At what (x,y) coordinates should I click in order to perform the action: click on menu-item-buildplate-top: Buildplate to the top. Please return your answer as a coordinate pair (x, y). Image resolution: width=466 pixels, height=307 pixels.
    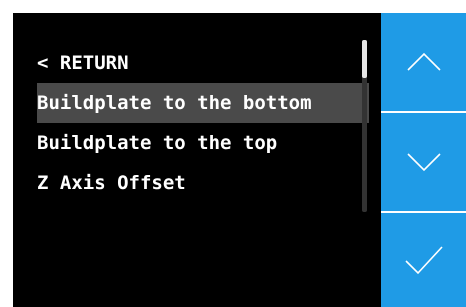
    Looking at the image, I should click on (203, 143).